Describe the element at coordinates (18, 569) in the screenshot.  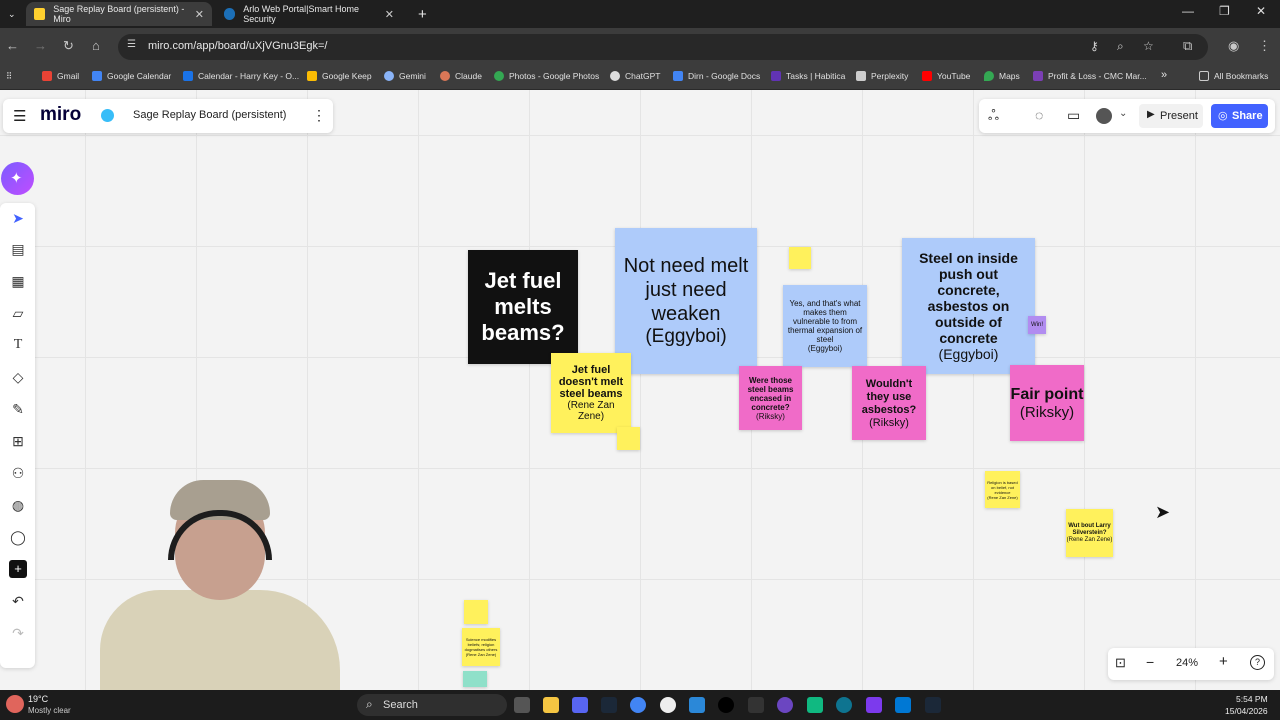
I see `more-tools-icon: +` at that location.